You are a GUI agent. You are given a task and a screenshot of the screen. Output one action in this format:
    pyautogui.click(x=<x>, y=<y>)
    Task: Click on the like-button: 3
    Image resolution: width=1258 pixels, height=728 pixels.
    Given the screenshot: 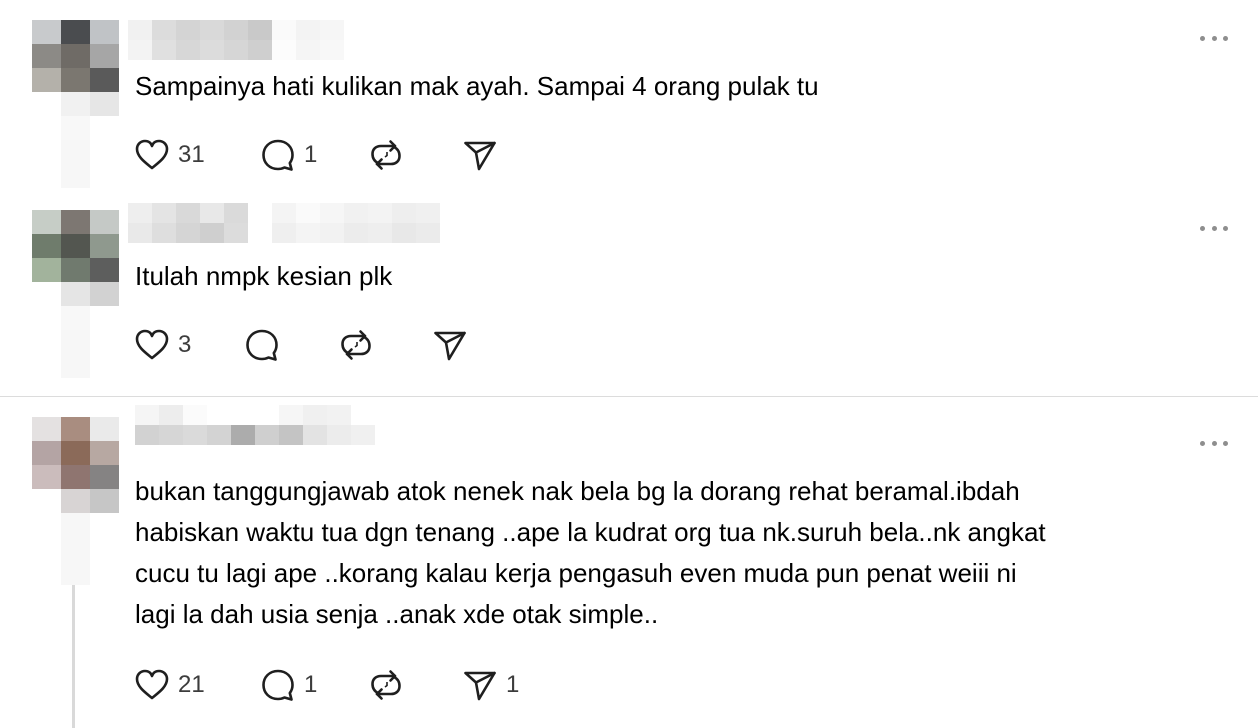 What is the action you would take?
    pyautogui.click(x=189, y=345)
    